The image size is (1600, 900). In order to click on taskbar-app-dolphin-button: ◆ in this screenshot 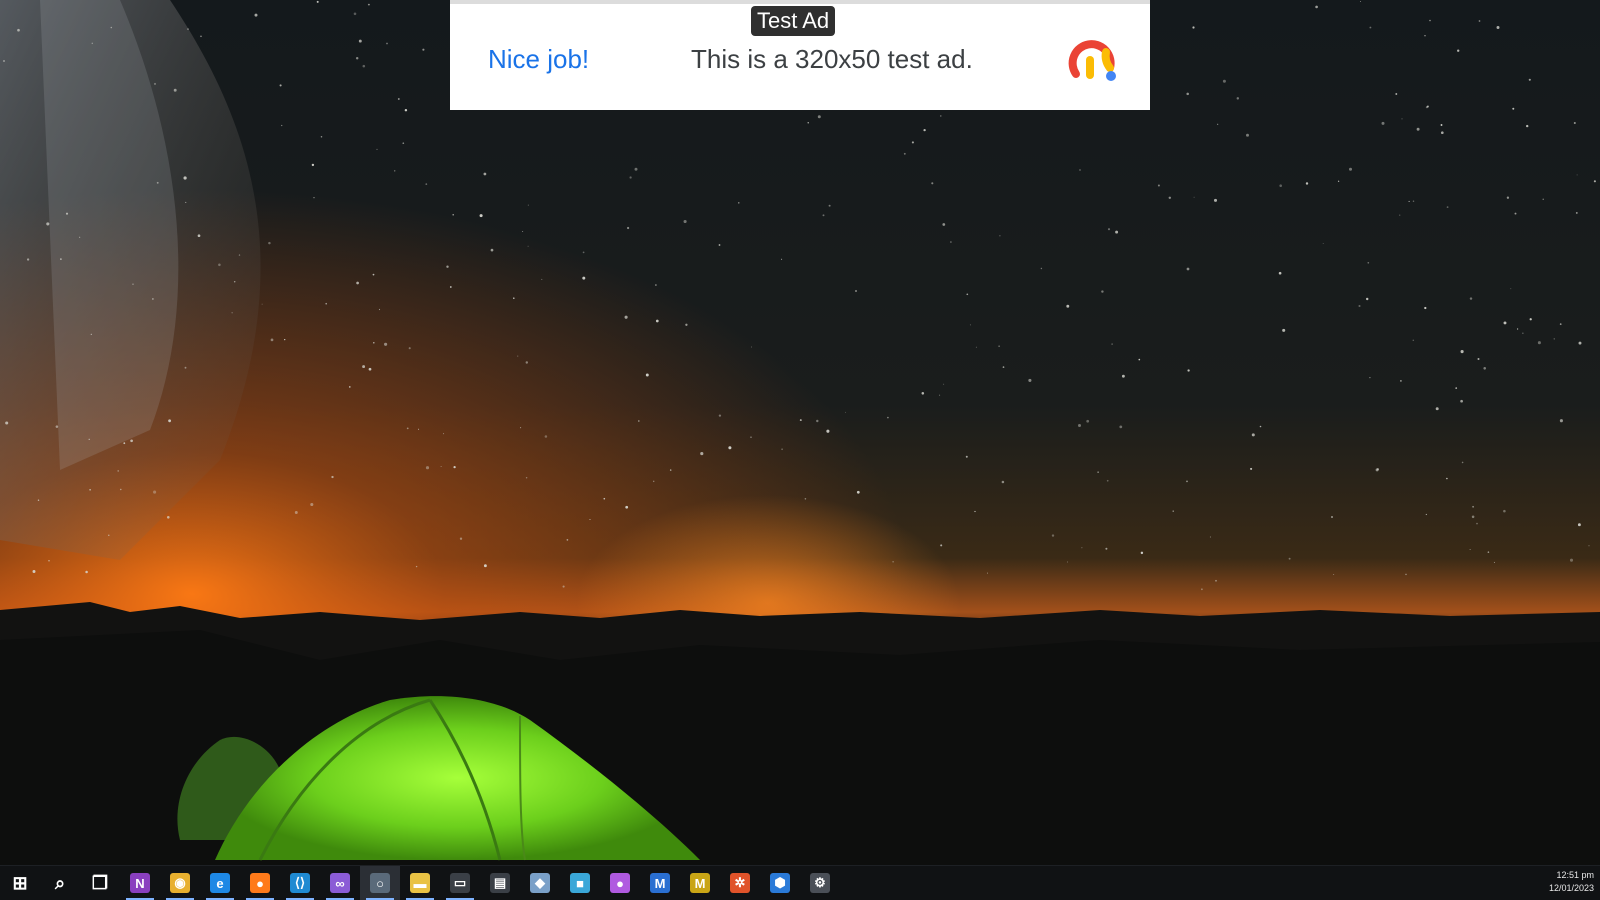, I will do `click(540, 883)`.